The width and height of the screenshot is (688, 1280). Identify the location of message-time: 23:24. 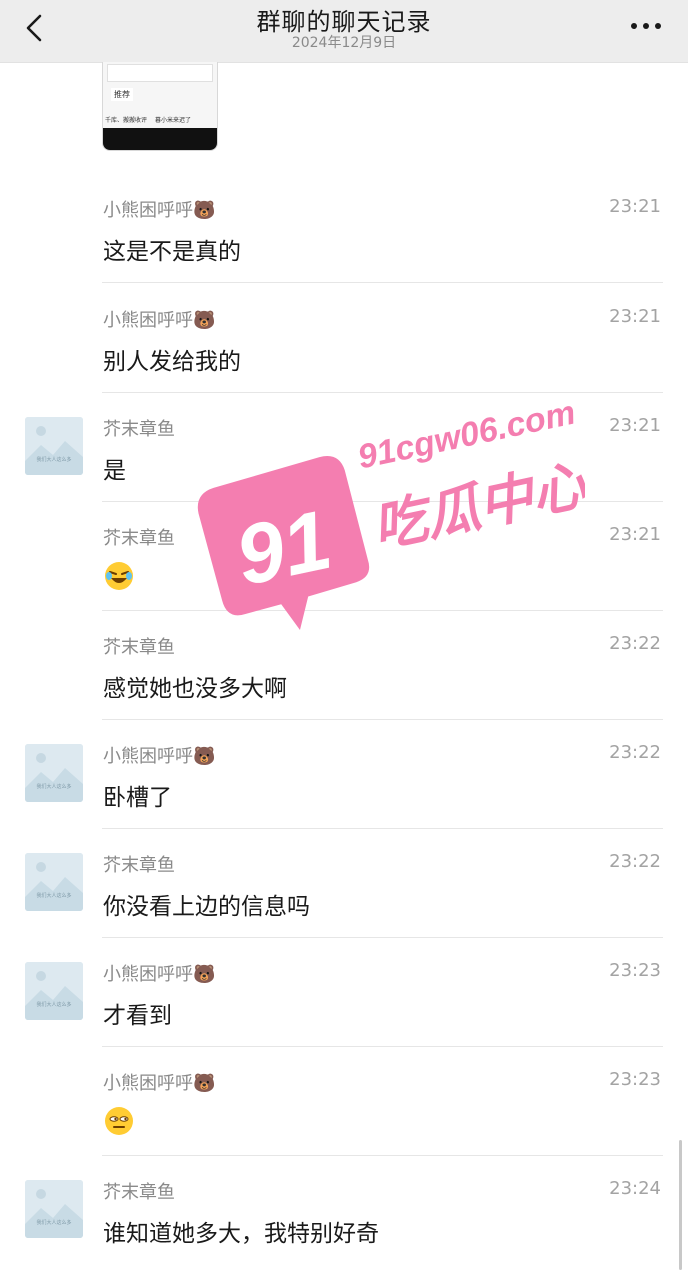
(635, 1188).